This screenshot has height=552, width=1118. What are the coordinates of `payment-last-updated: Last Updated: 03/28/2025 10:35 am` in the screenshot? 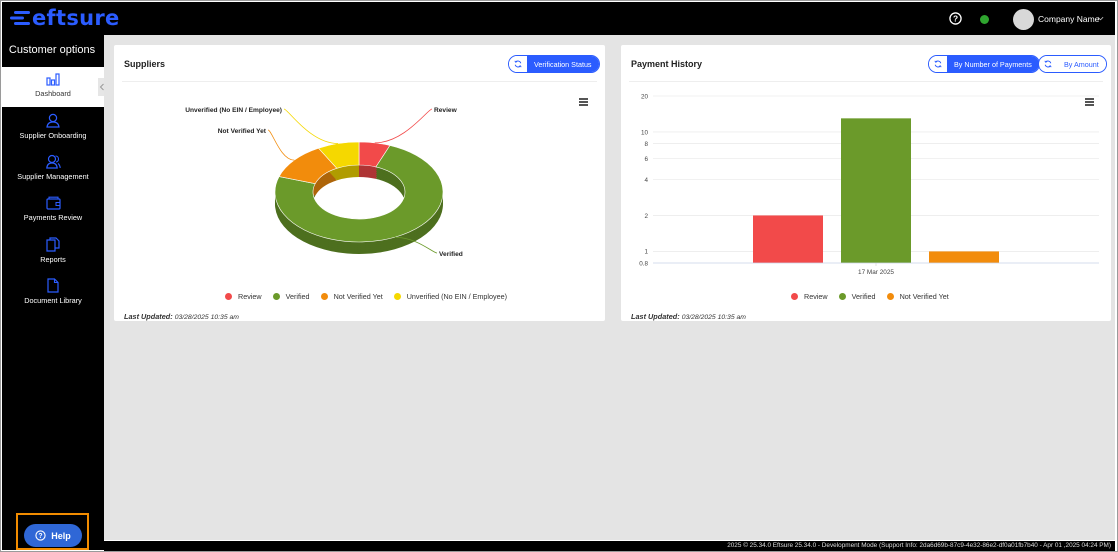 It's located at (688, 316).